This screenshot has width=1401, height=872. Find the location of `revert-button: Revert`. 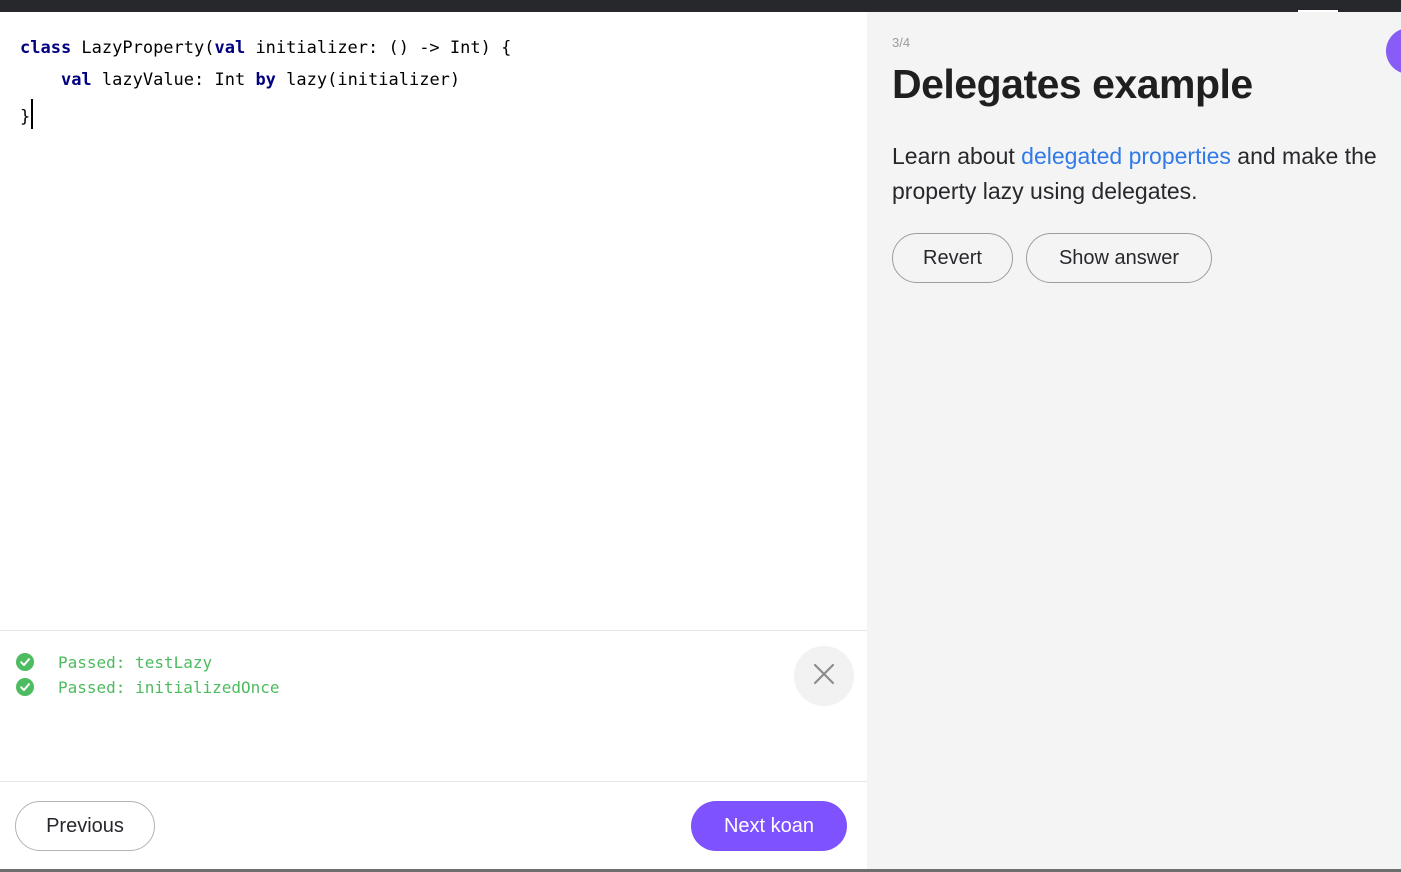

revert-button: Revert is located at coordinates (952, 258).